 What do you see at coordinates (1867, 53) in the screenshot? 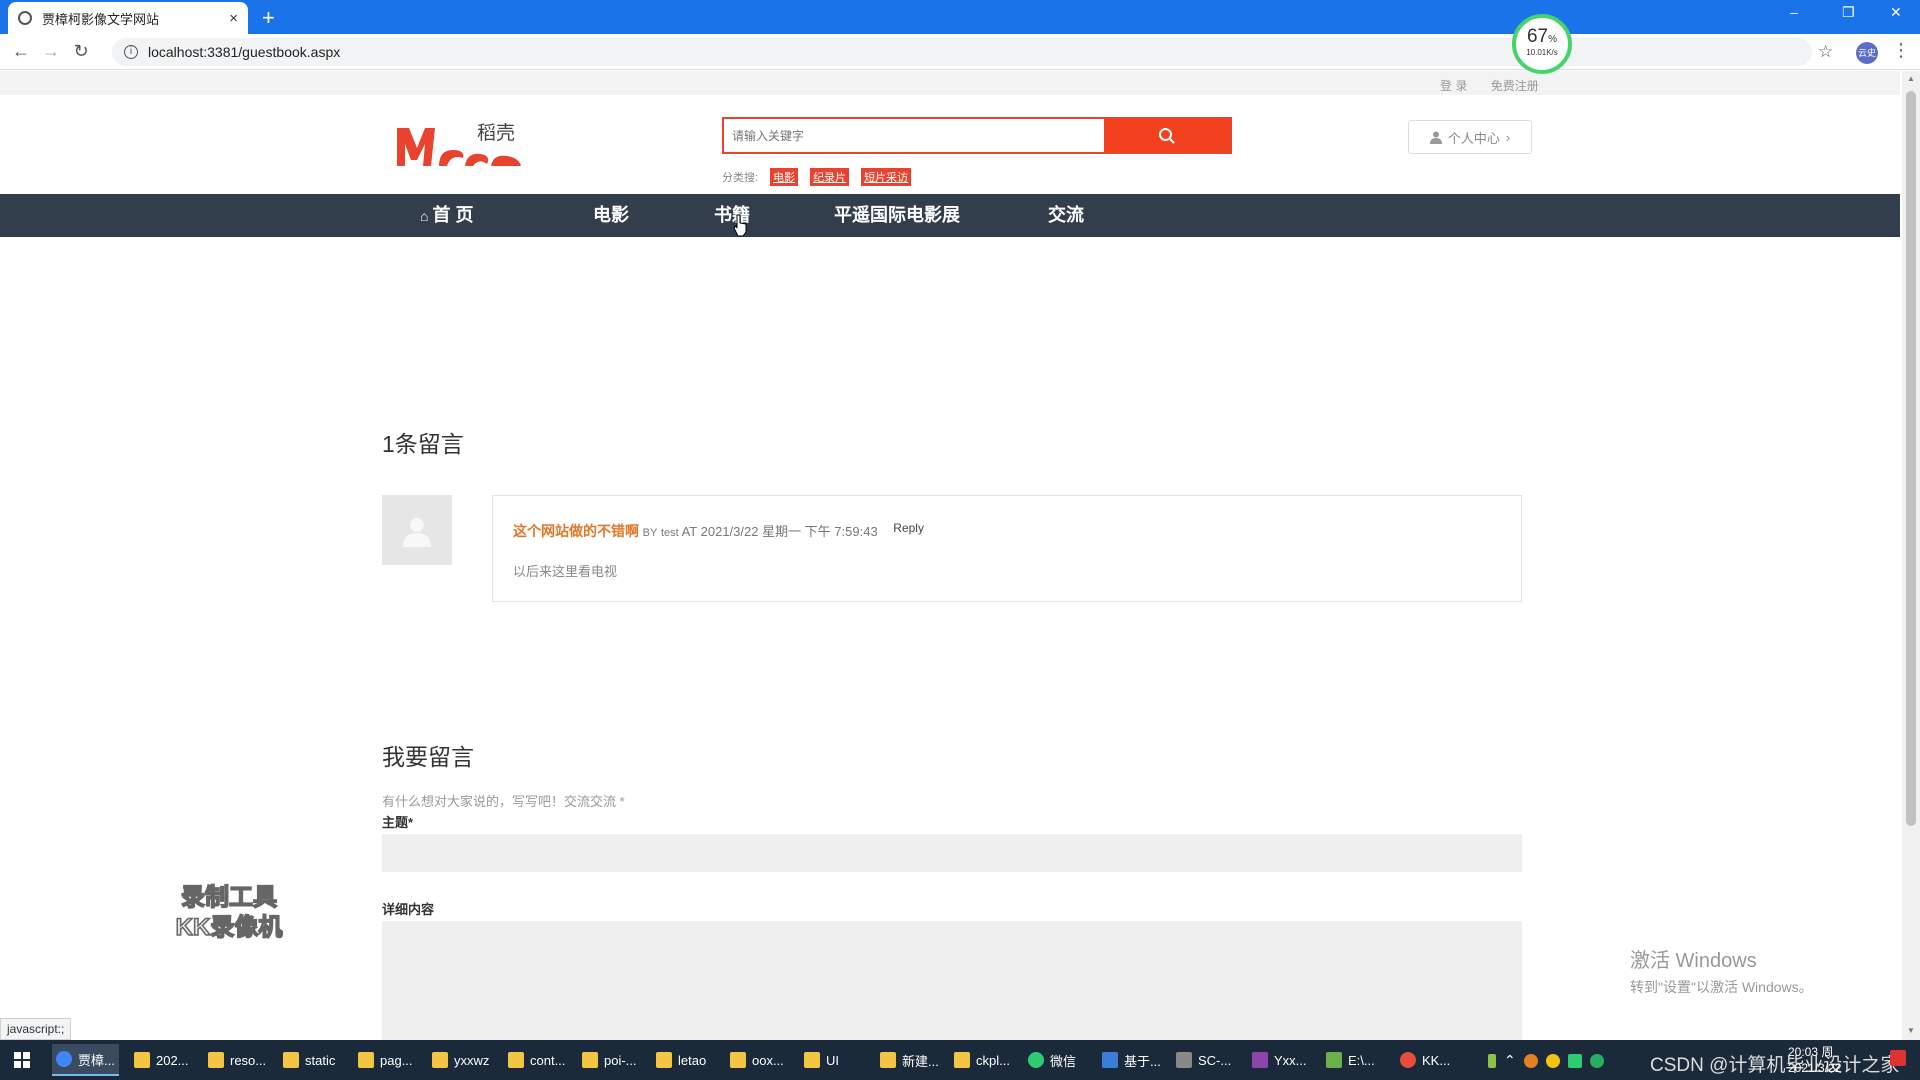
I see `profile-avatar: 云史` at bounding box center [1867, 53].